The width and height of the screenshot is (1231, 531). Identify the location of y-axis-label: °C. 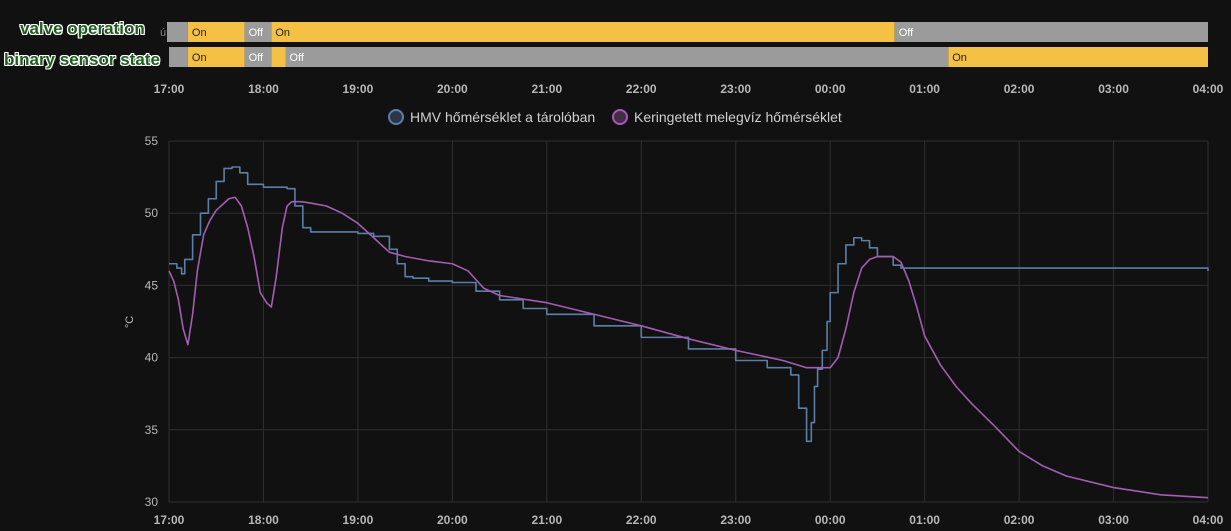
(130, 322).